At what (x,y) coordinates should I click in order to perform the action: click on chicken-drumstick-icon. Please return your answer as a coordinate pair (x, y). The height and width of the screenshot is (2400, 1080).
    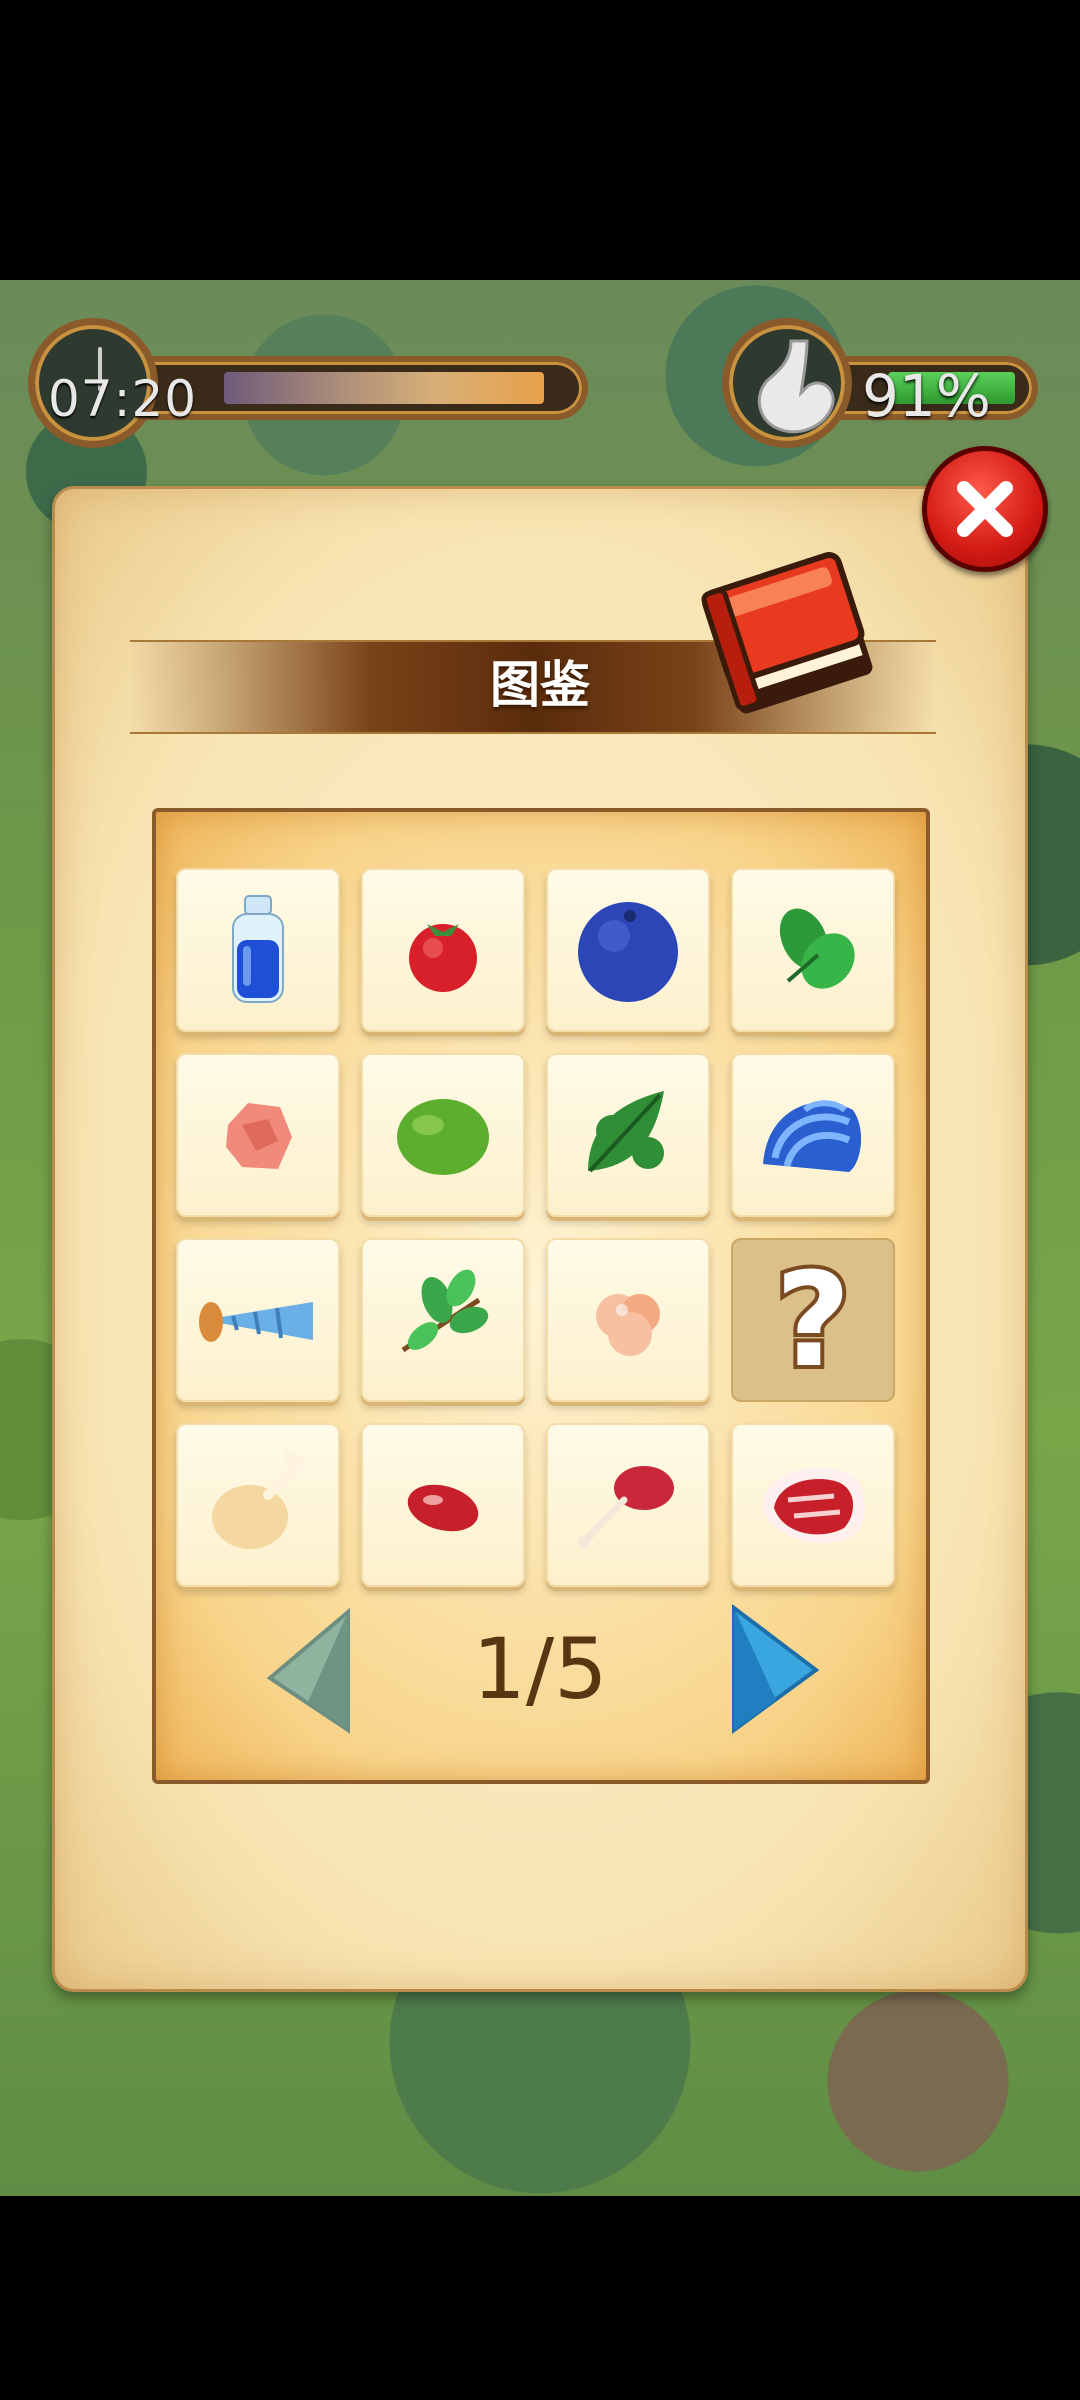
    Looking at the image, I should click on (258, 1499).